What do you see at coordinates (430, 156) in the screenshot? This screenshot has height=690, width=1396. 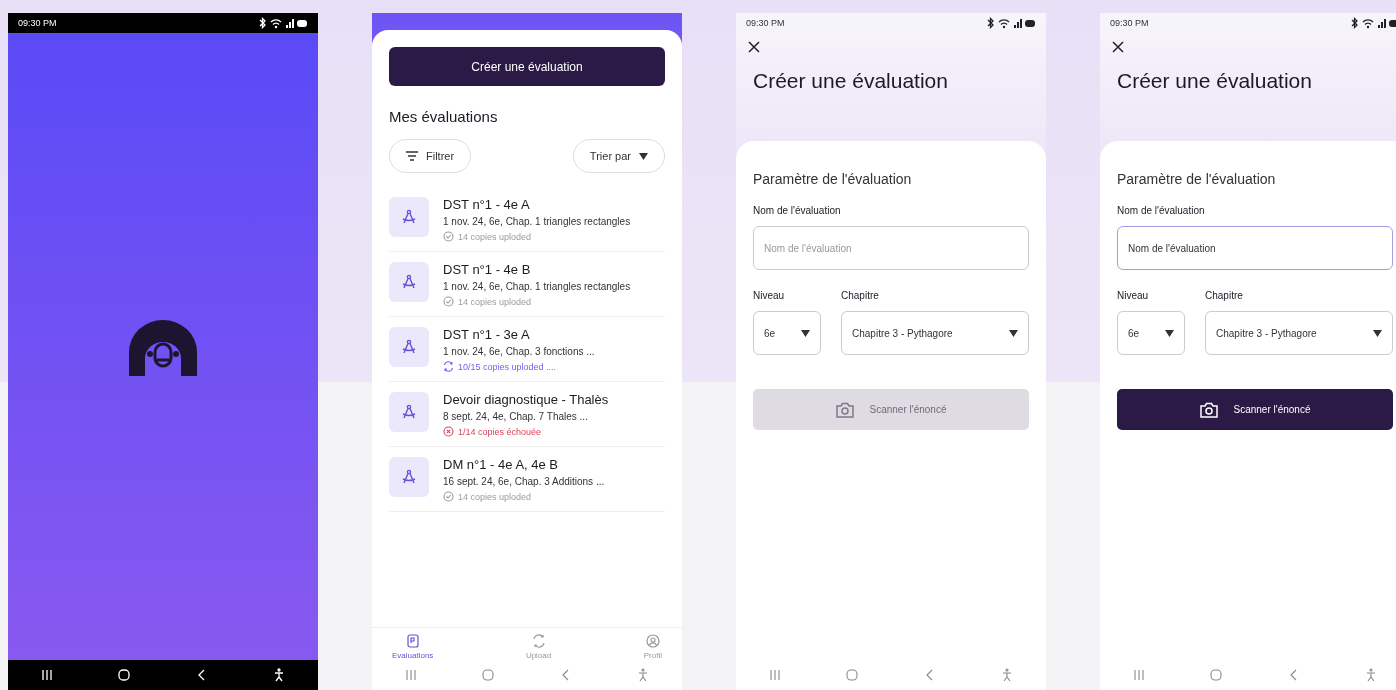 I see `filter-button: Filtrer` at bounding box center [430, 156].